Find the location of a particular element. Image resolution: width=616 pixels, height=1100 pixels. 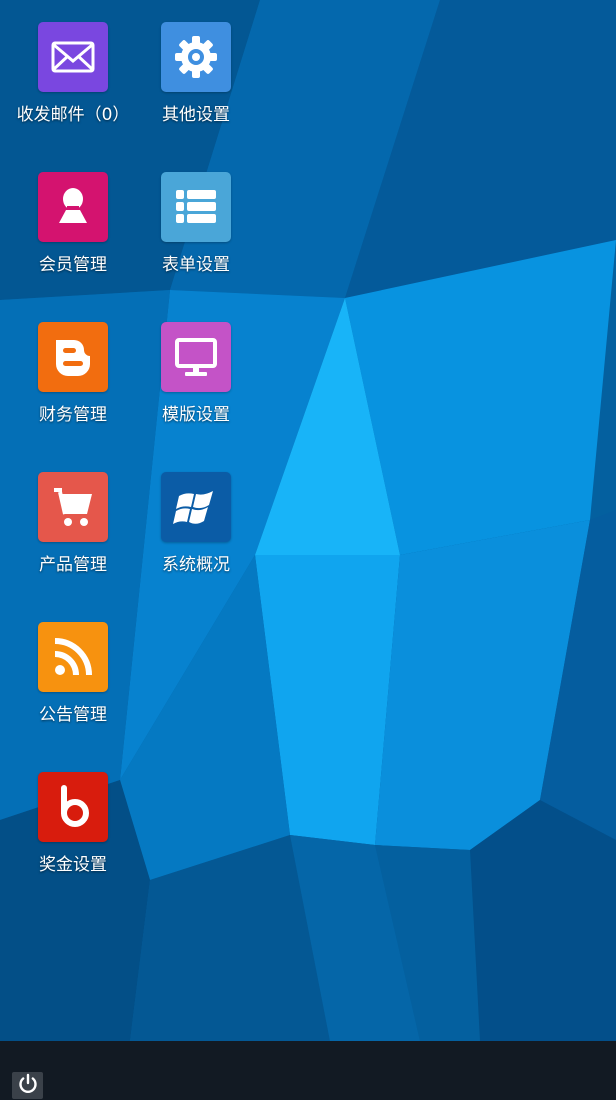

monitor-icon is located at coordinates (196, 357).